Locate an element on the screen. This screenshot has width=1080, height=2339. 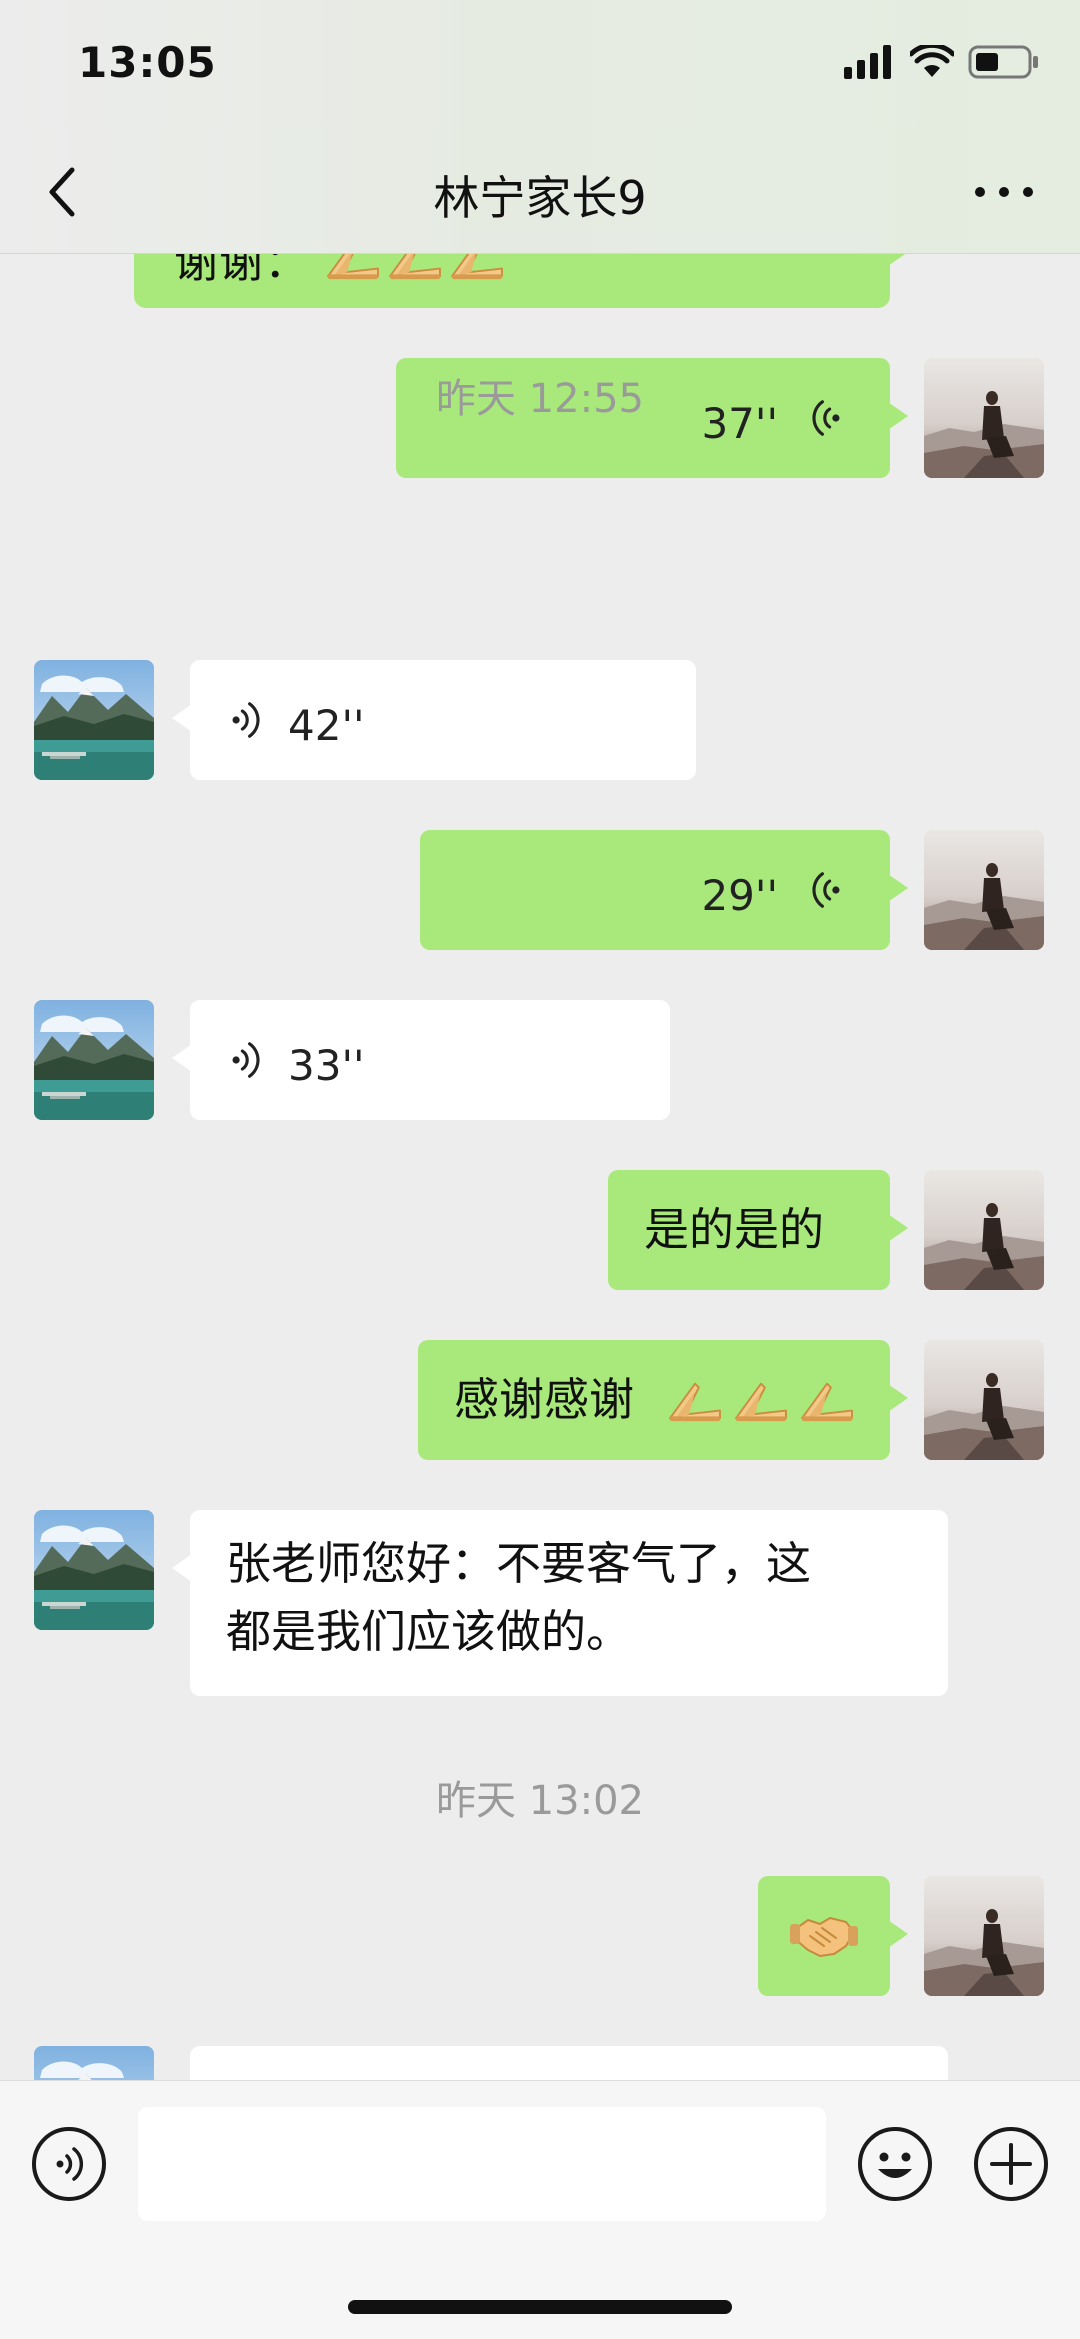
message-text: 张老师您好：不要客气了，这 都是我们应该做的。 is located at coordinates (519, 1597).